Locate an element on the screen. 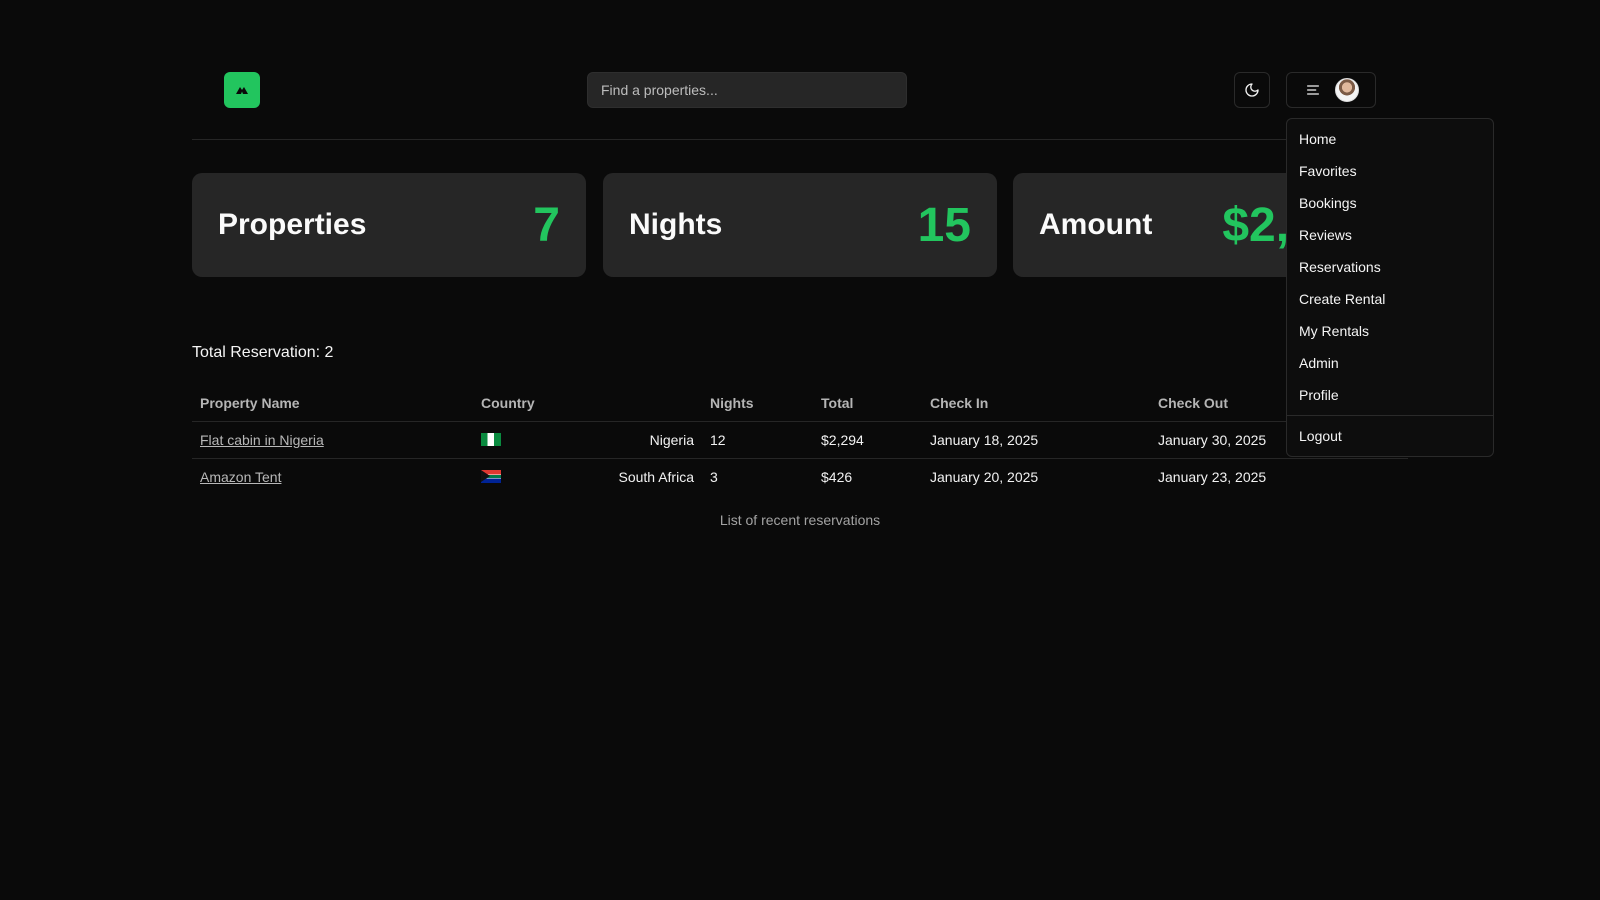 This screenshot has width=1600, height=900. south-africa-flag-icon is located at coordinates (491, 477).